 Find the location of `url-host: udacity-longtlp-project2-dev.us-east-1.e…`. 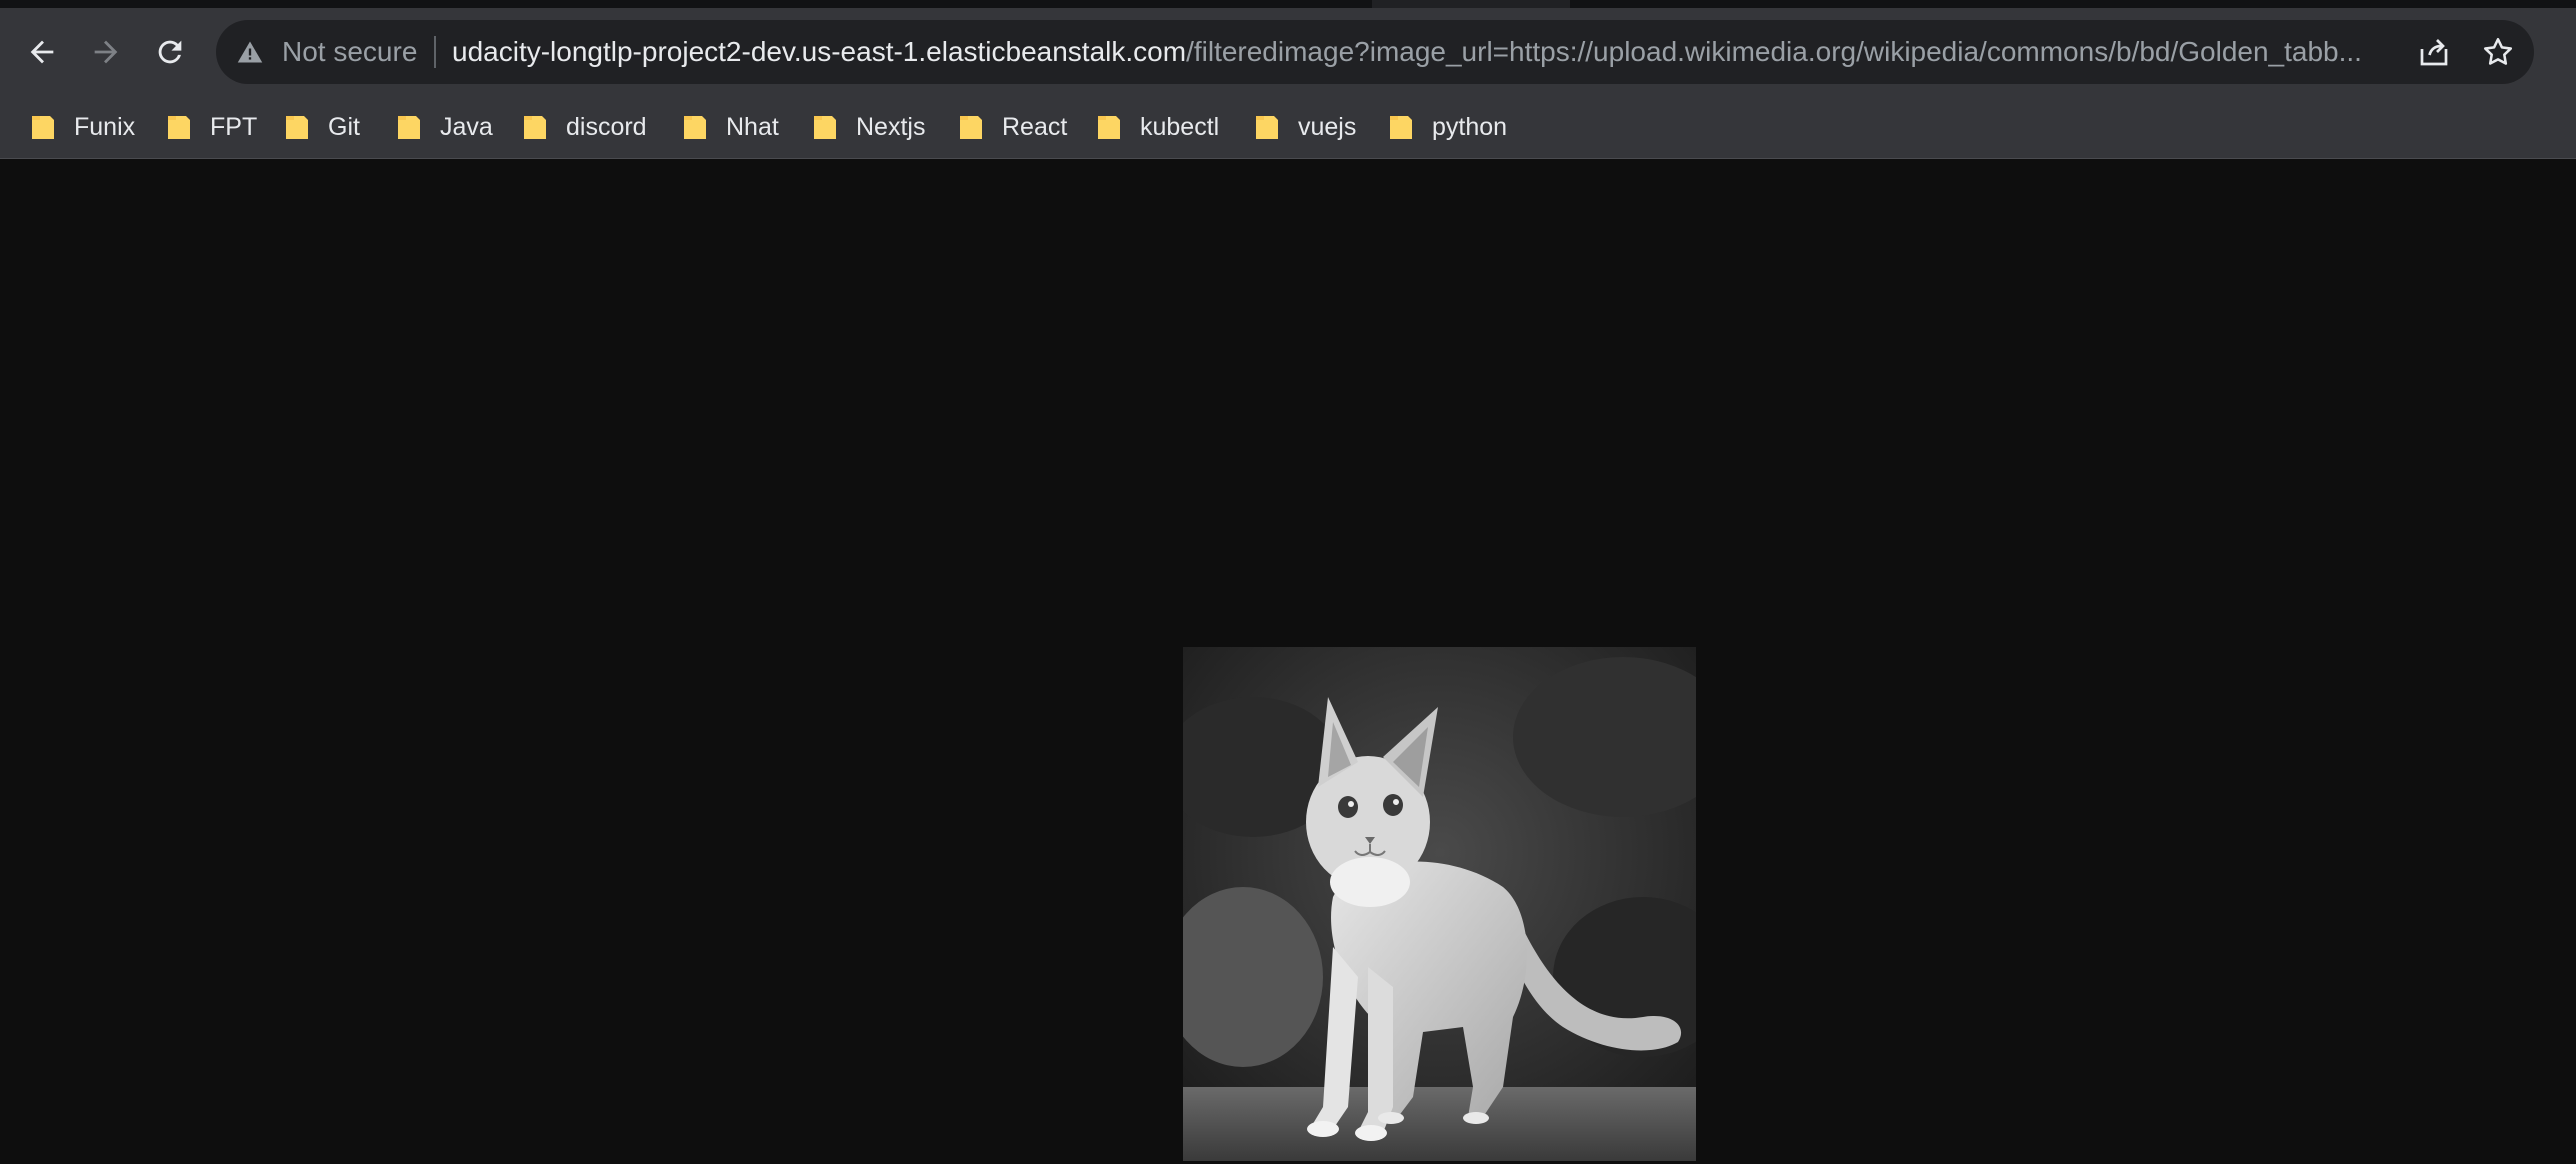

url-host: udacity-longtlp-project2-dev.us-east-1.e… is located at coordinates (819, 51).